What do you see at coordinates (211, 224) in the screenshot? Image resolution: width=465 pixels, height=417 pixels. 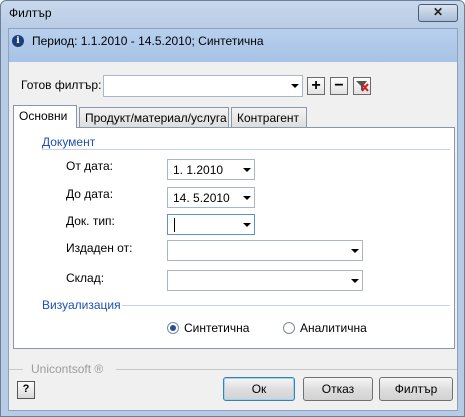 I see `doc-type-dropdown` at bounding box center [211, 224].